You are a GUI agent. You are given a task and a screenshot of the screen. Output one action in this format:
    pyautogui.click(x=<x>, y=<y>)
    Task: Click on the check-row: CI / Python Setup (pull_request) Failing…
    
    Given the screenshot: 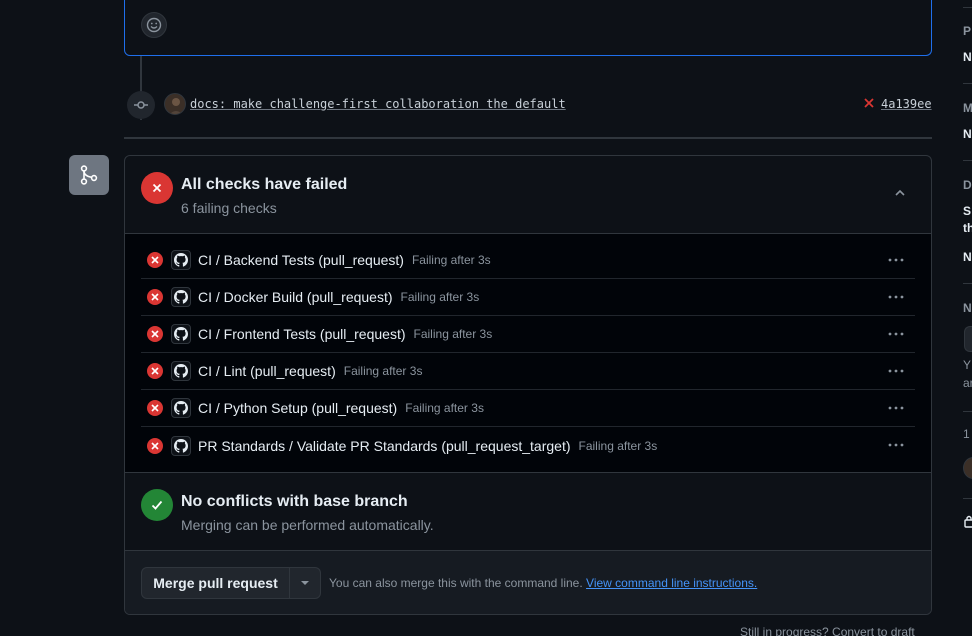 What is the action you would take?
    pyautogui.click(x=528, y=408)
    